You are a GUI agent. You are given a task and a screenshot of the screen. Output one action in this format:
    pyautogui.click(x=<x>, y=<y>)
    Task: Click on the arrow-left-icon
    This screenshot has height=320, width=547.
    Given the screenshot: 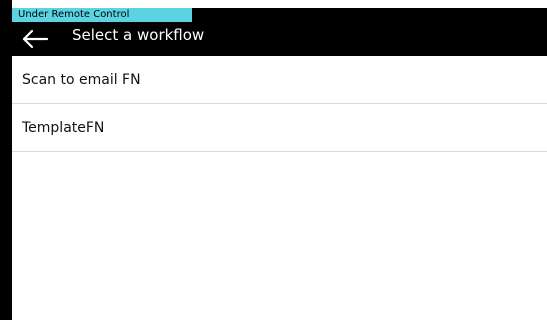 What is the action you would take?
    pyautogui.click(x=35, y=39)
    